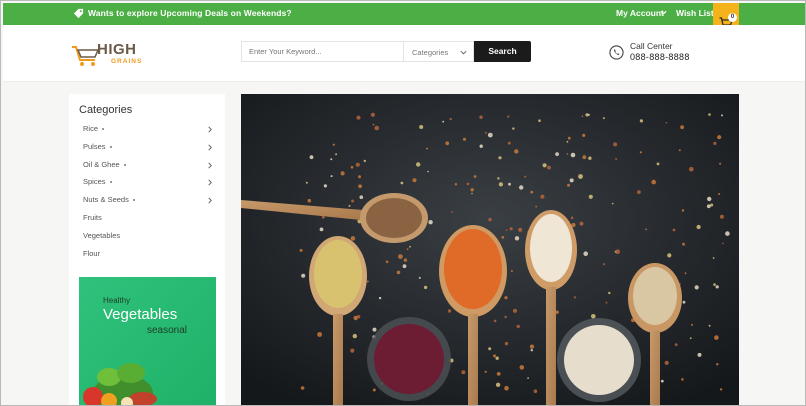 Image resolution: width=806 pixels, height=406 pixels. What do you see at coordinates (106, 110) in the screenshot?
I see `sidebar-title: Categories` at bounding box center [106, 110].